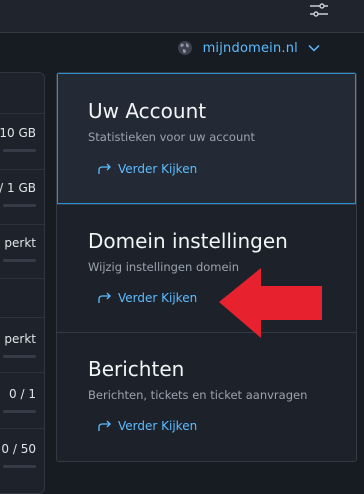 Image resolution: width=364 pixels, height=494 pixels. I want to click on domain-selector: mijndomein.nl, so click(248, 48).